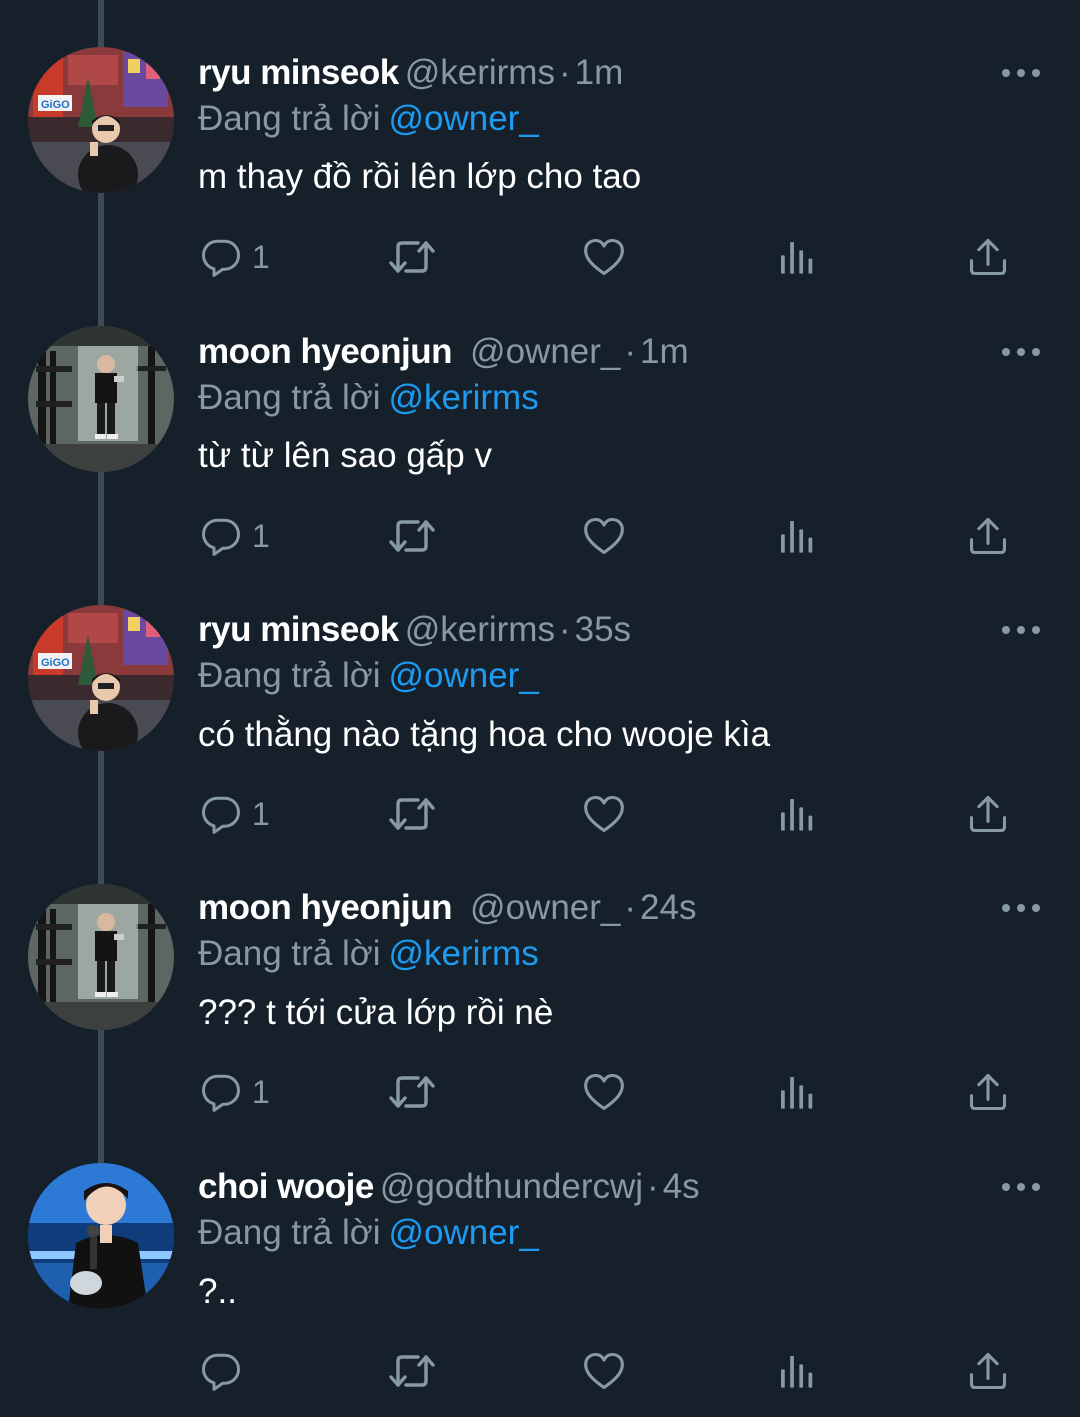  Describe the element at coordinates (603, 629) in the screenshot. I see `timestamp: 35s` at that location.